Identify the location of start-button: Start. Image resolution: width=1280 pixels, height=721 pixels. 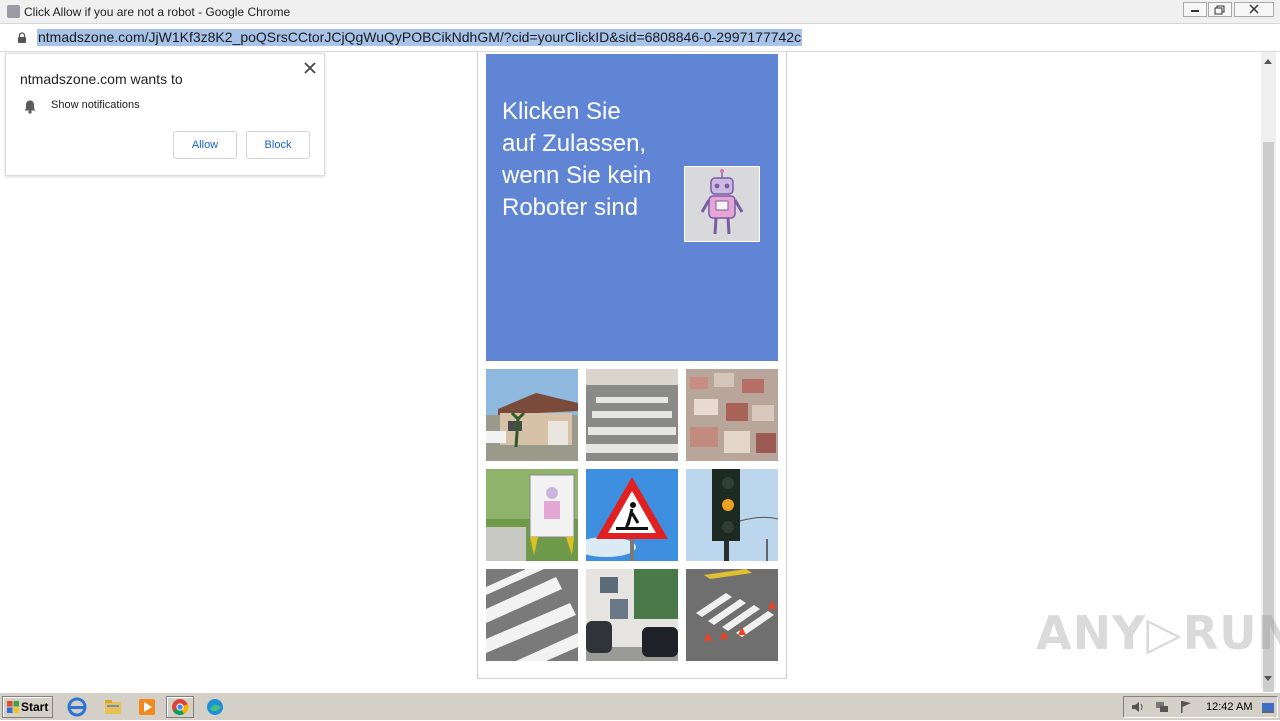
(27, 707).